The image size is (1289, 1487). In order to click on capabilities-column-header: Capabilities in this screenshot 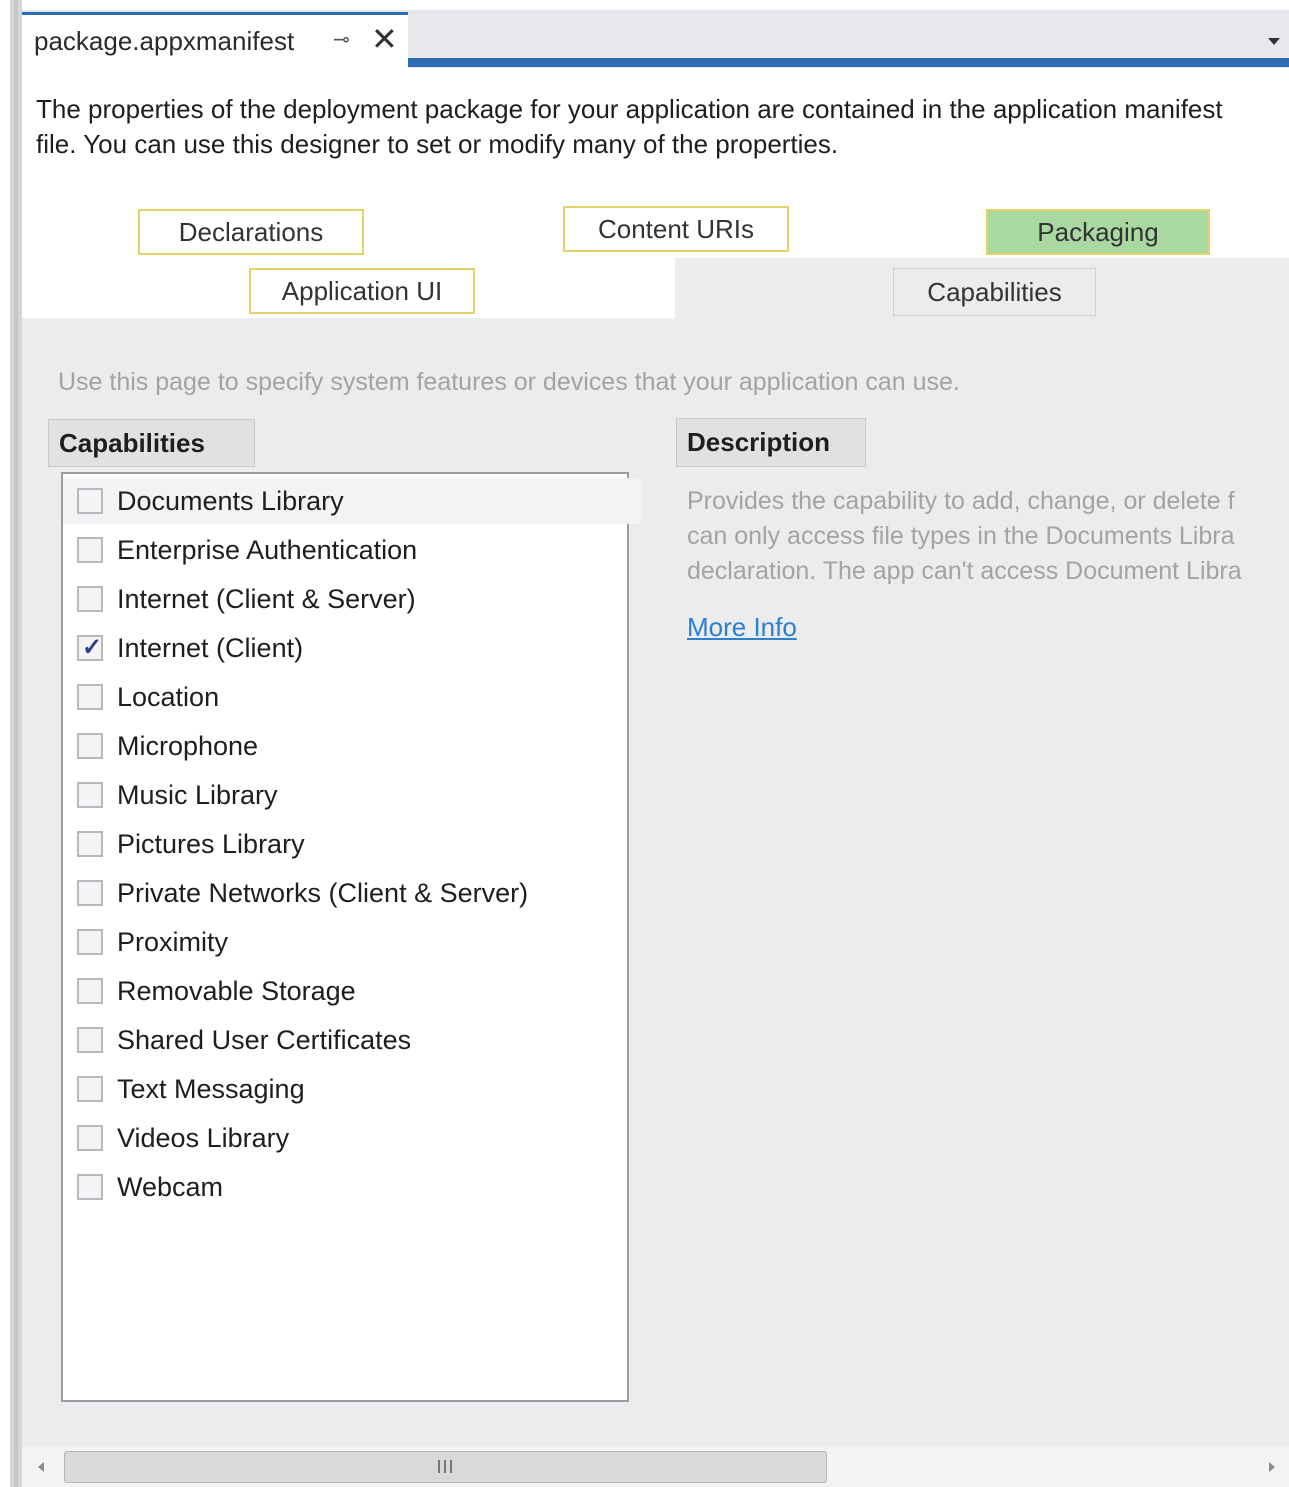, I will do `click(151, 443)`.